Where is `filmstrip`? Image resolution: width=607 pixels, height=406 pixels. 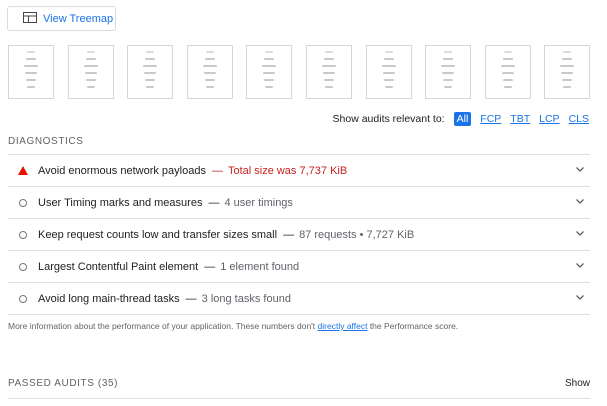
filmstrip is located at coordinates (299, 72).